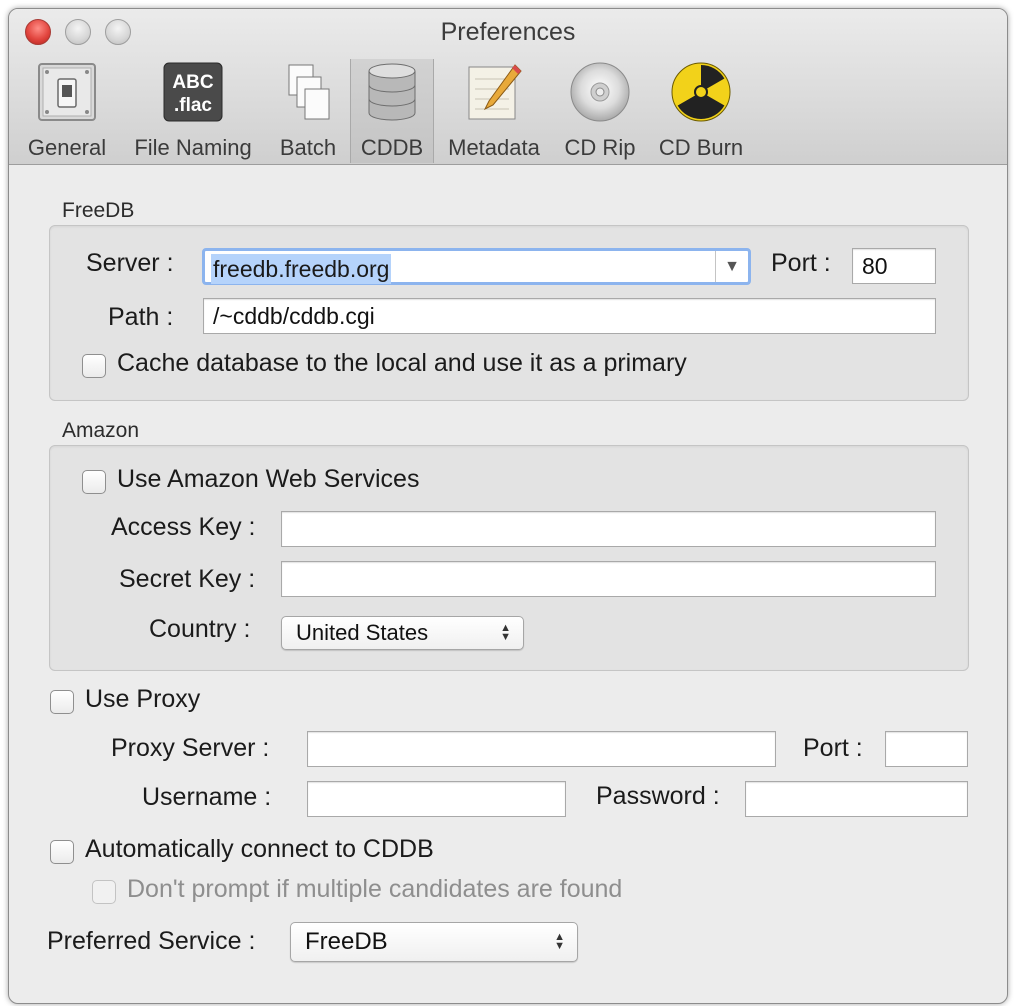  I want to click on path-field: /~cddb/cddb.cgi, so click(569, 316).